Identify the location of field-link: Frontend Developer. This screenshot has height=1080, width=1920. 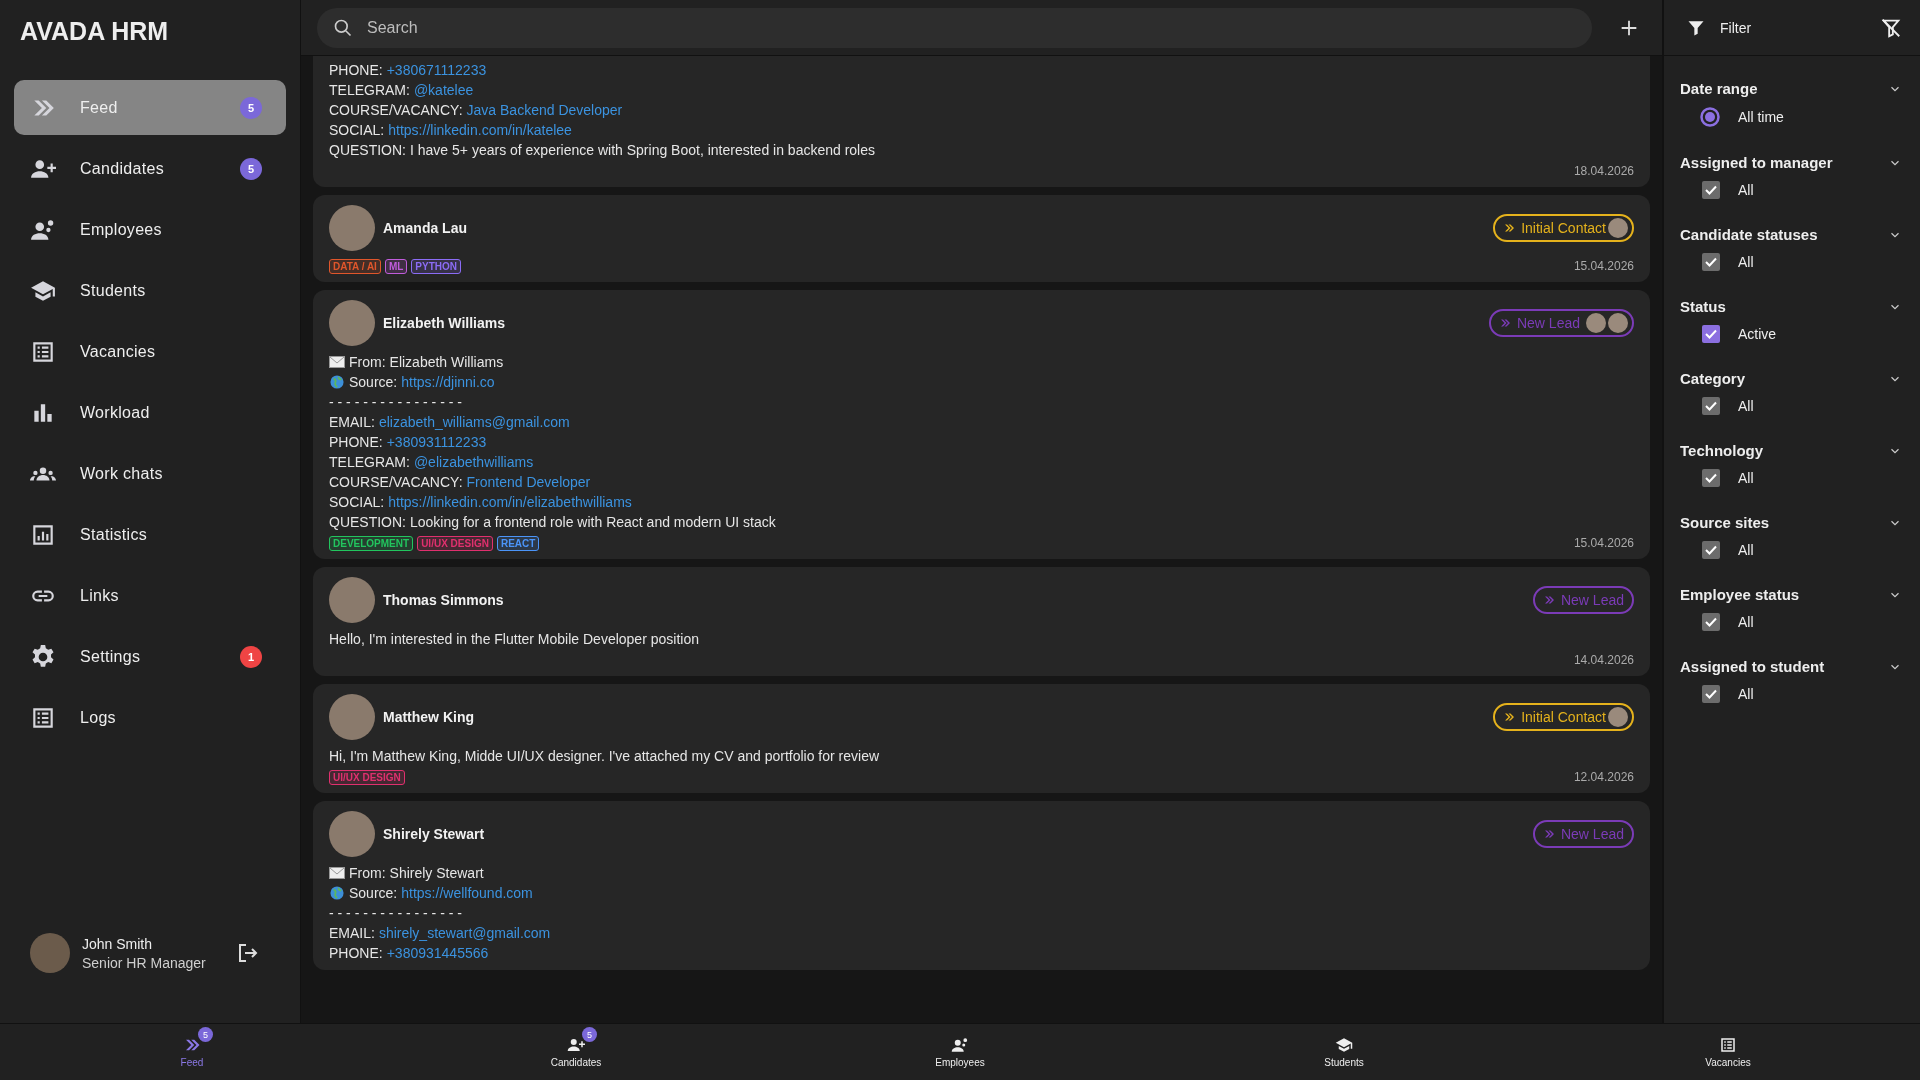
(528, 482).